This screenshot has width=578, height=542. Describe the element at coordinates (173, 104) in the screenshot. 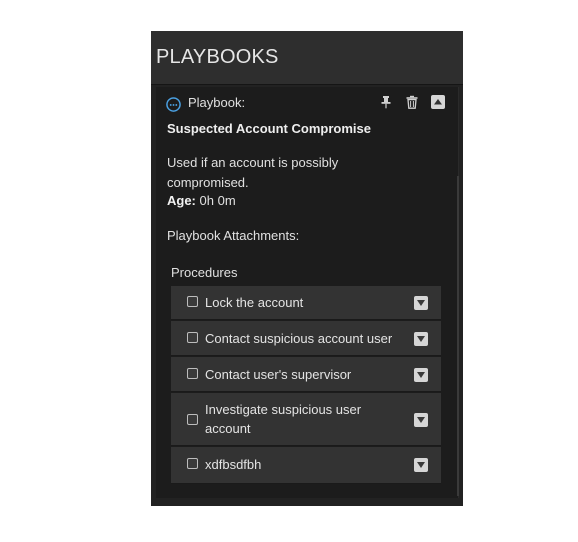

I see `playbook-circle-icon` at that location.